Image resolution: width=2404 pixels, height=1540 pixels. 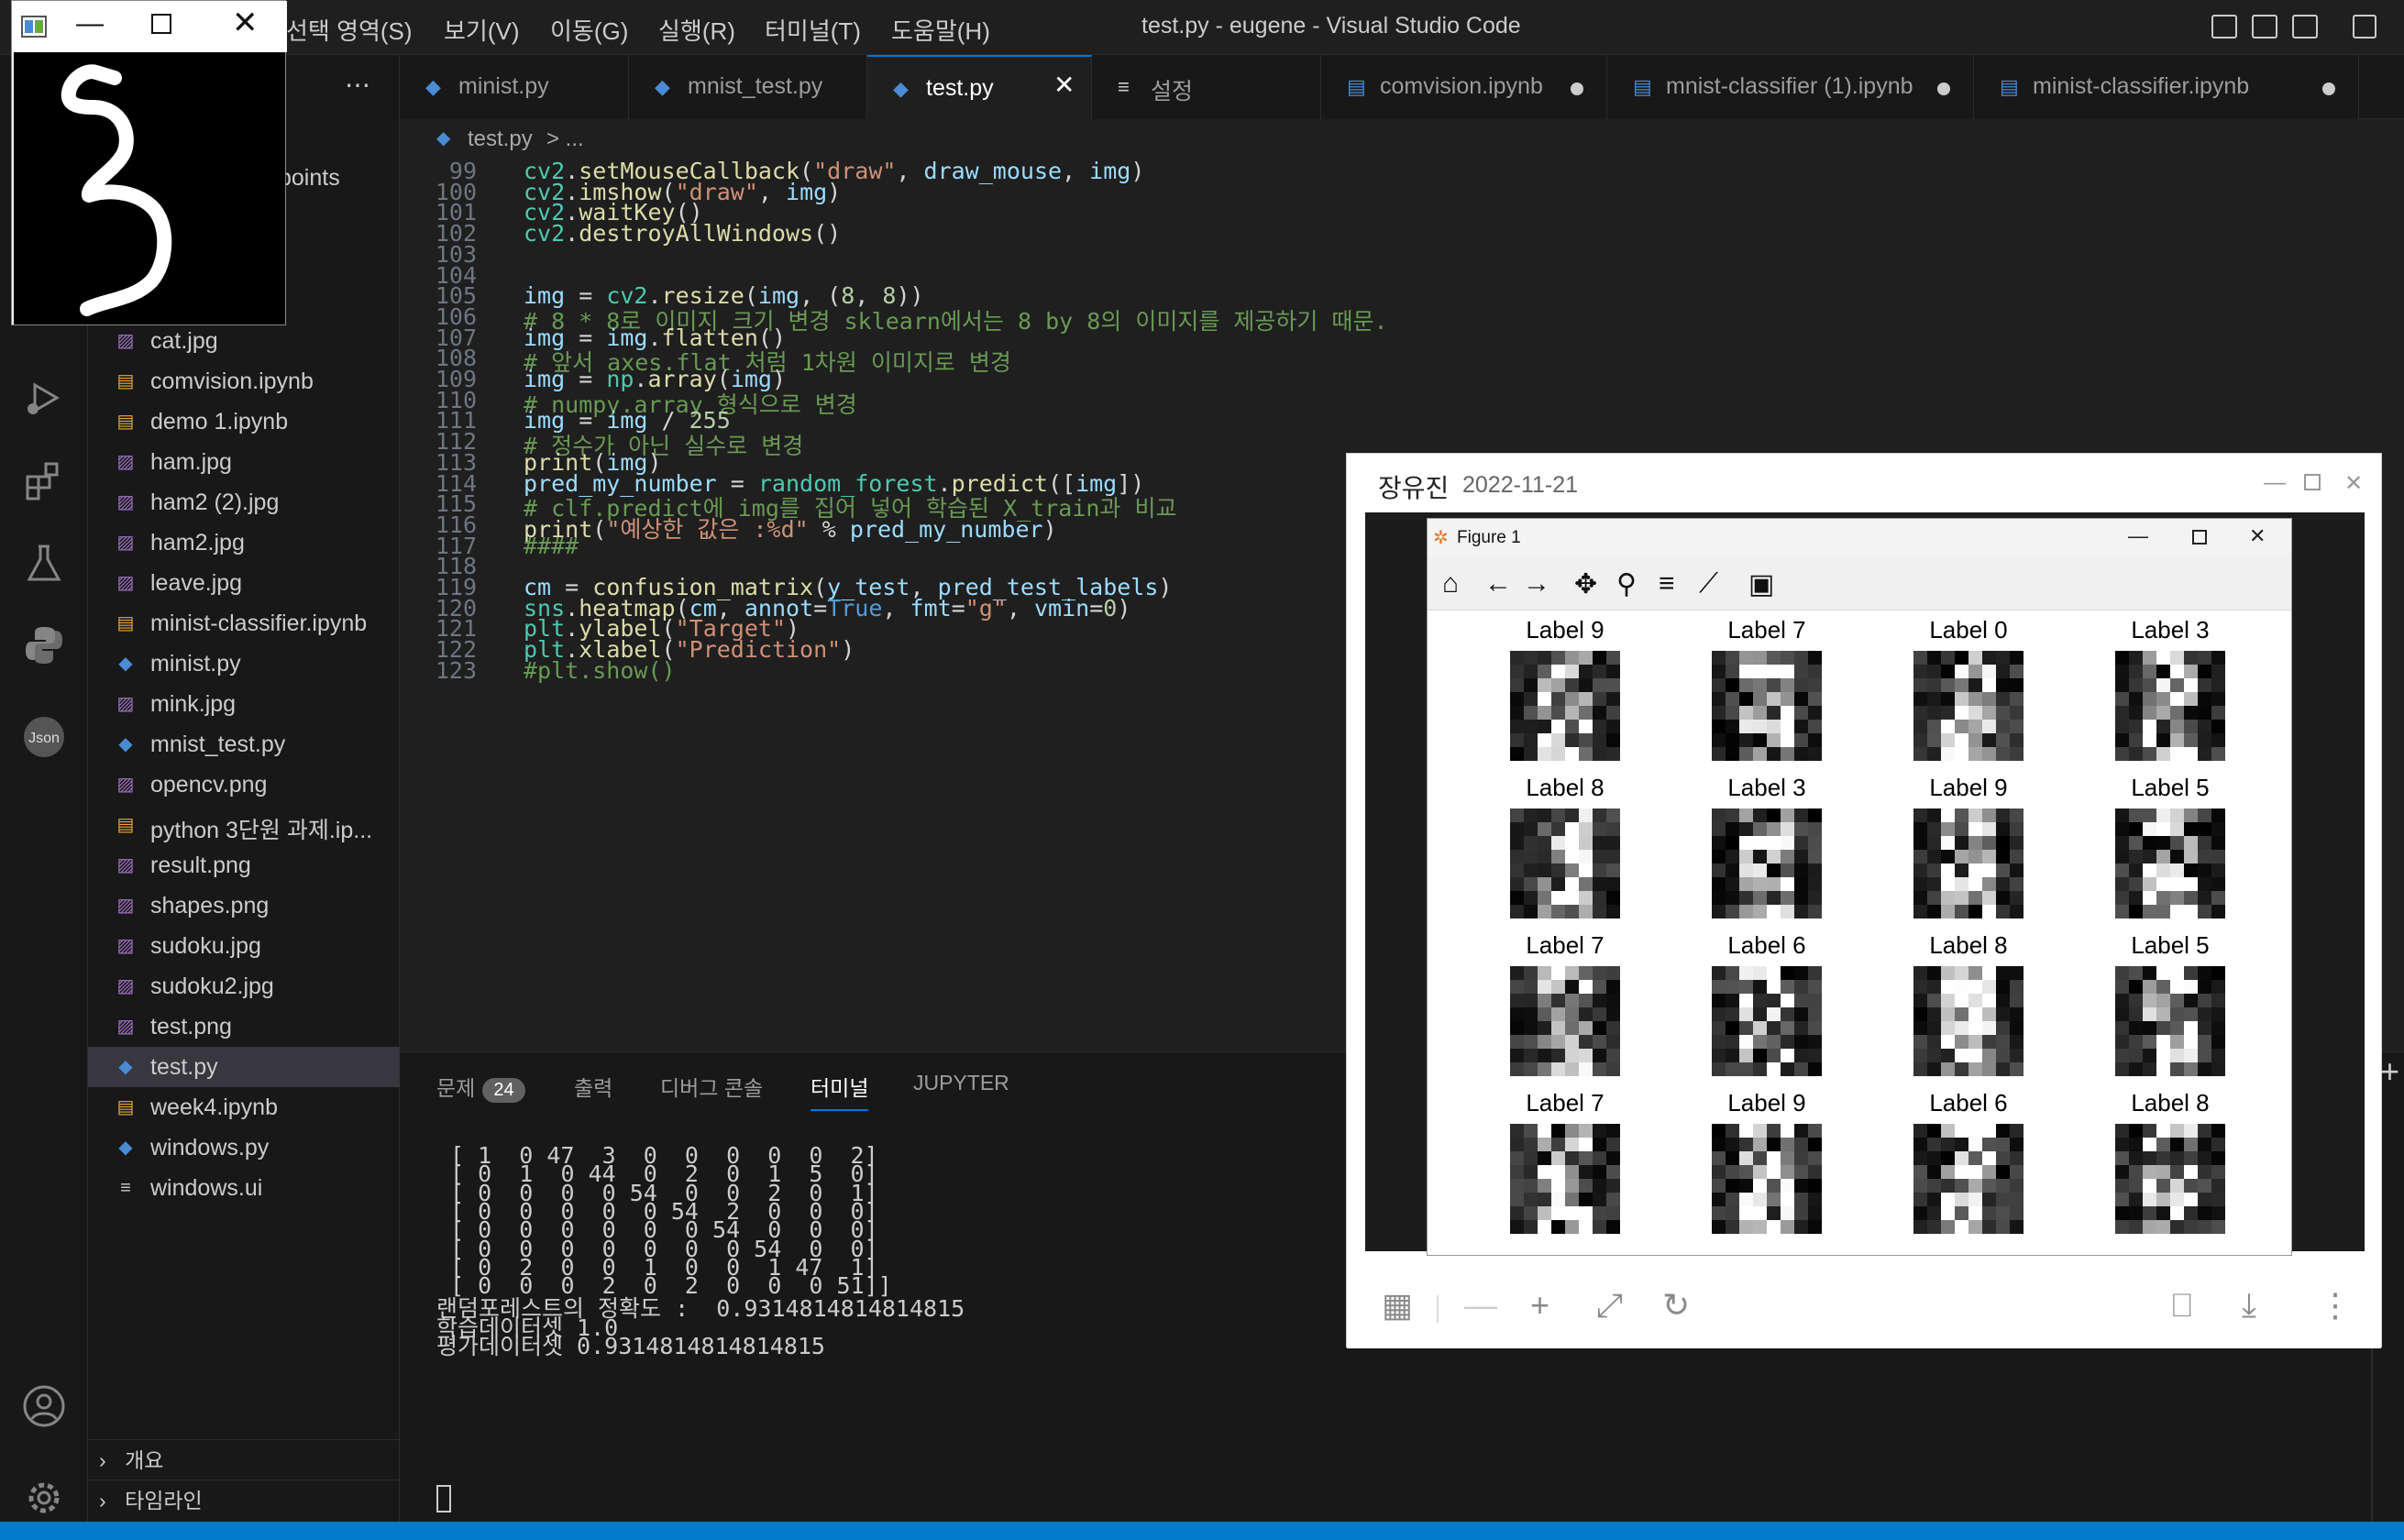 I want to click on home-icon: ⌂, so click(x=1450, y=584).